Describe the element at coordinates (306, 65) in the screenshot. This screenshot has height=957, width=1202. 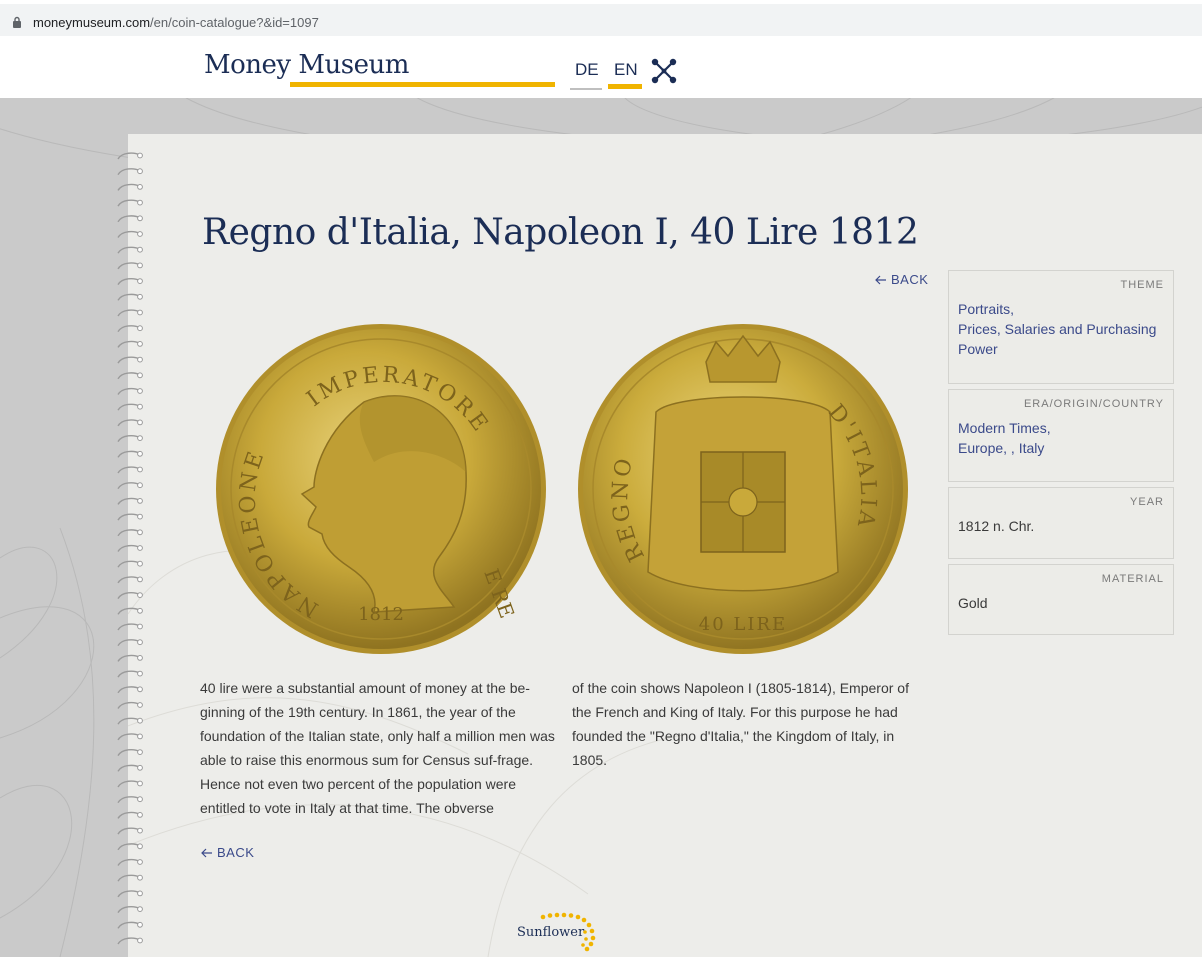
I see `site-logo: Money Museum` at that location.